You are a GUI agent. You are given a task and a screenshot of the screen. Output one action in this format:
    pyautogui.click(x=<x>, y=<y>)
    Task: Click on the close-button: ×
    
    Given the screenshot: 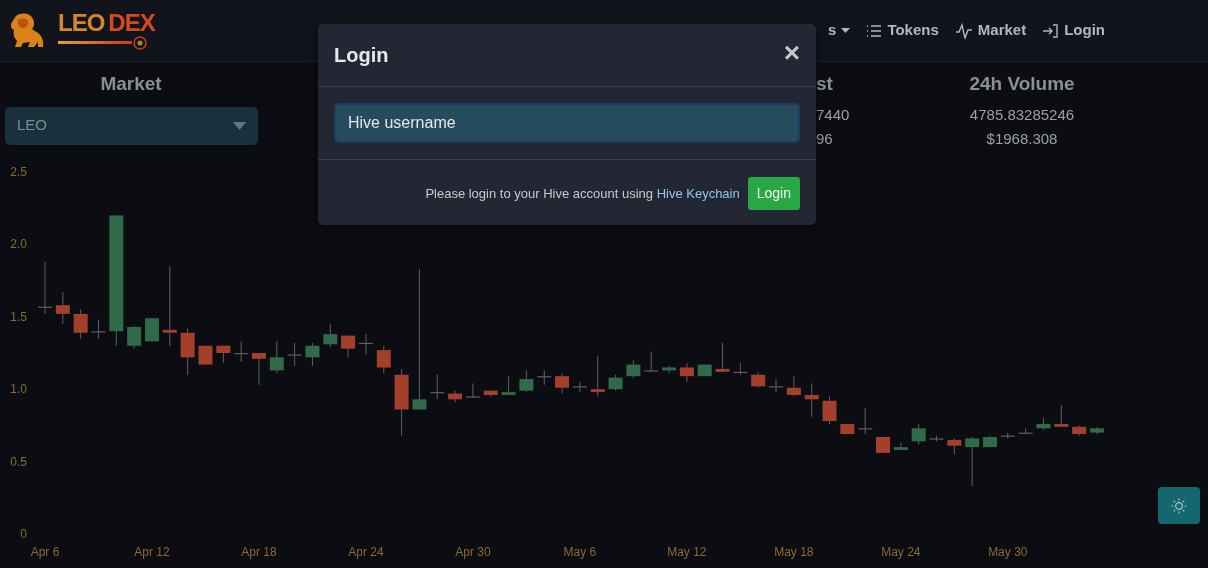 What is the action you would take?
    pyautogui.click(x=791, y=55)
    